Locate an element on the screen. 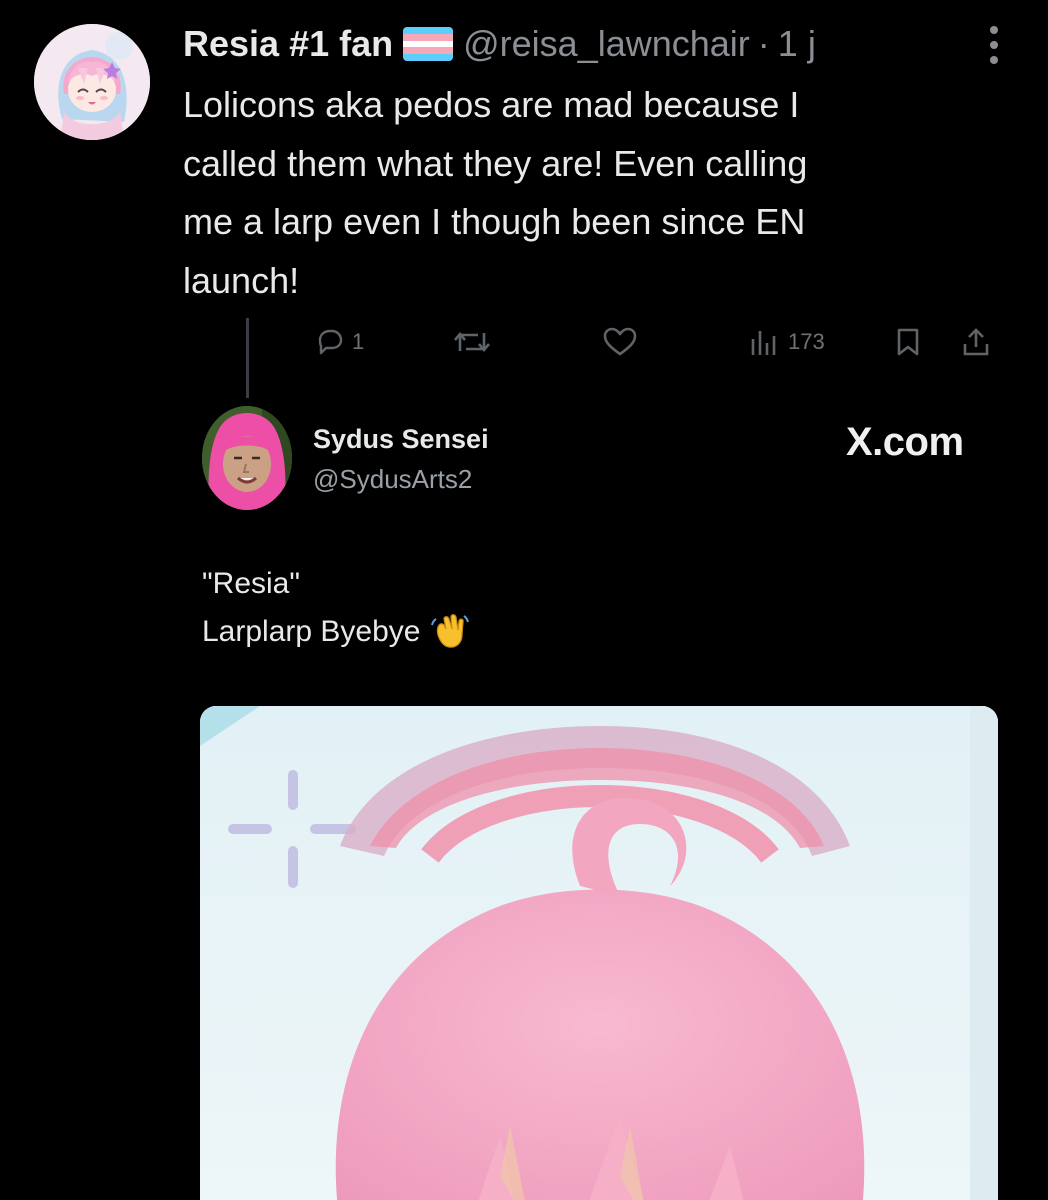 The height and width of the screenshot is (1200, 1048). share-button is located at coordinates (976, 342).